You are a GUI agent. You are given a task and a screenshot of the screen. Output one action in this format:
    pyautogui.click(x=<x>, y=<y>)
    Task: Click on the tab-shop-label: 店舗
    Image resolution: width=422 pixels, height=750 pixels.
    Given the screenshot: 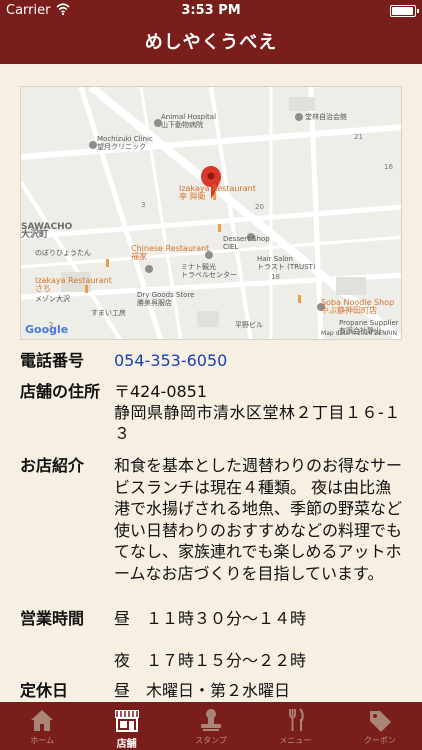 What is the action you would take?
    pyautogui.click(x=126, y=744)
    